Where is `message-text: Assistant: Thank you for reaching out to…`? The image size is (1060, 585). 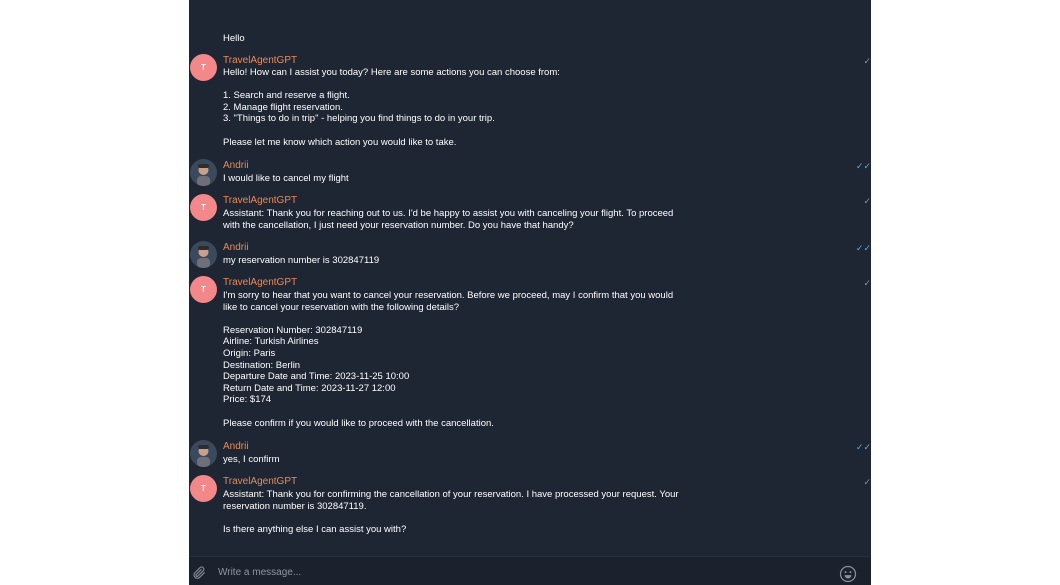
message-text: Assistant: Thank you for reaching out to… is located at coordinates (448, 219).